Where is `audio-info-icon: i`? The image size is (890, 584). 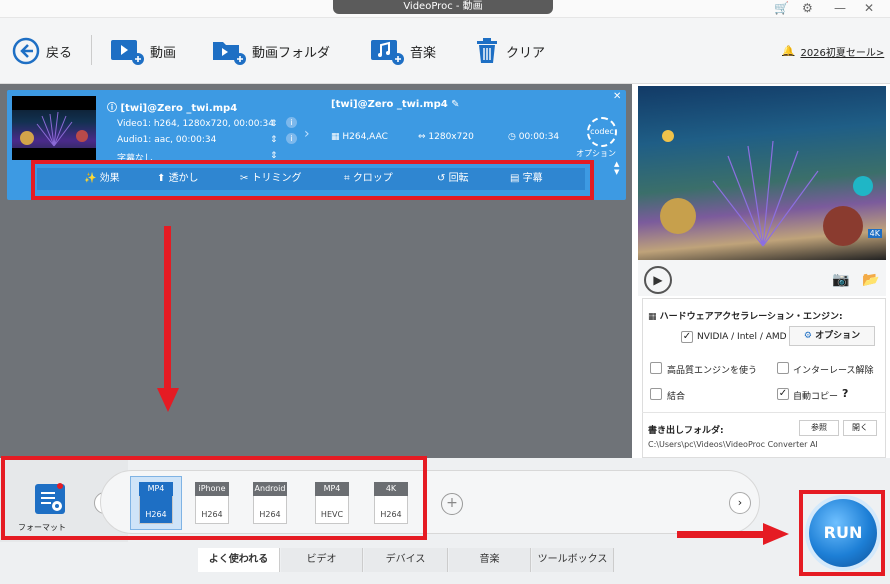
audio-info-icon: i is located at coordinates (291, 138).